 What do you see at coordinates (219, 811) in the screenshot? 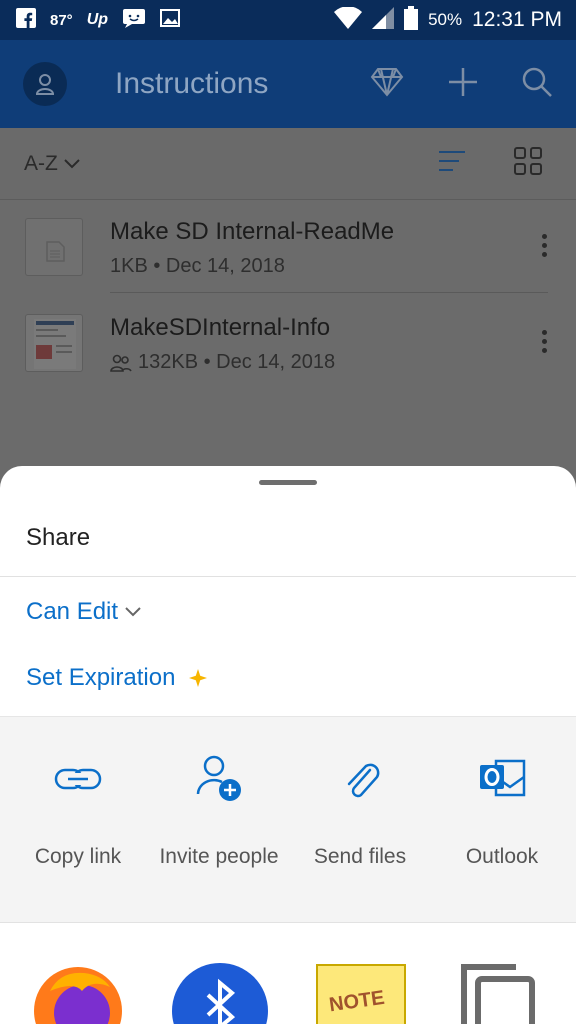
I see `invite-people-button: Invite people` at bounding box center [219, 811].